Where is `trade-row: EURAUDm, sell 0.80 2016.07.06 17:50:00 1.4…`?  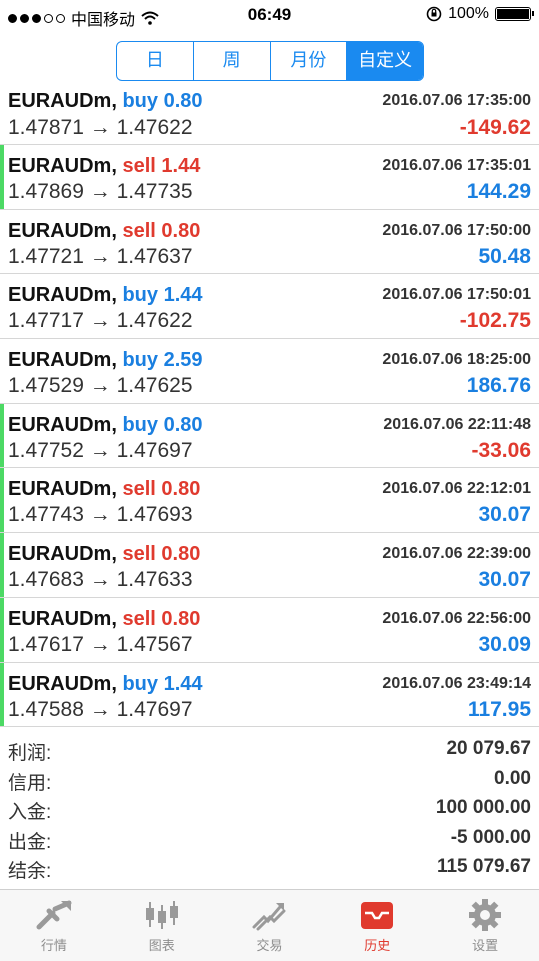
trade-row: EURAUDm, sell 0.80 2016.07.06 17:50:00 1.4… is located at coordinates (269, 242).